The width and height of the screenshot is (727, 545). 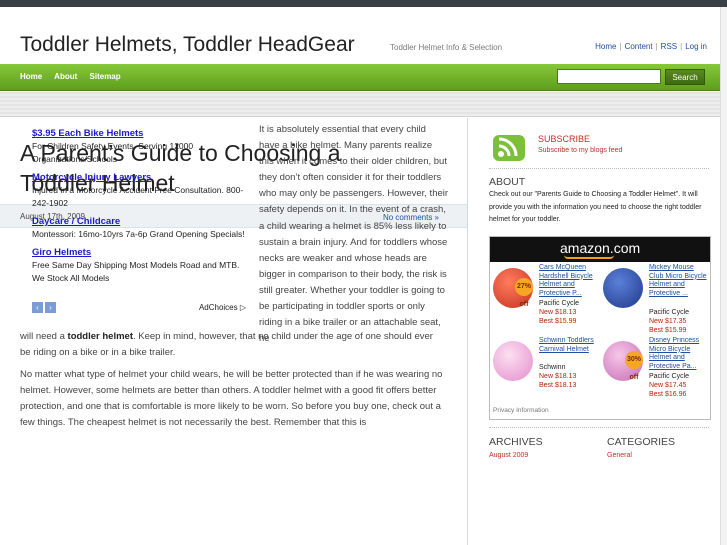 What do you see at coordinates (696, 46) in the screenshot?
I see `top-link-login: Log in` at bounding box center [696, 46].